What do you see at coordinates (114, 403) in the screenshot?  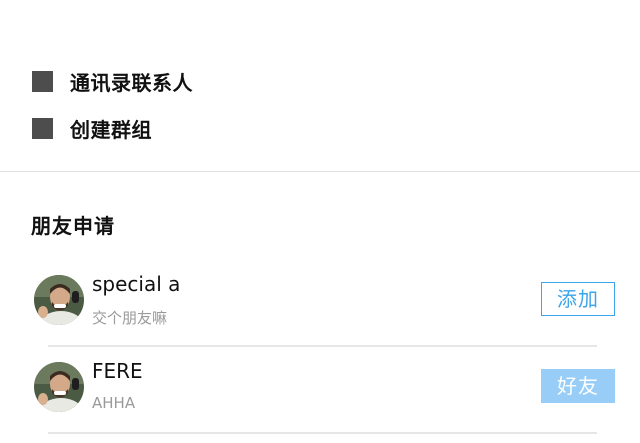 I see `request-message: AHHA` at bounding box center [114, 403].